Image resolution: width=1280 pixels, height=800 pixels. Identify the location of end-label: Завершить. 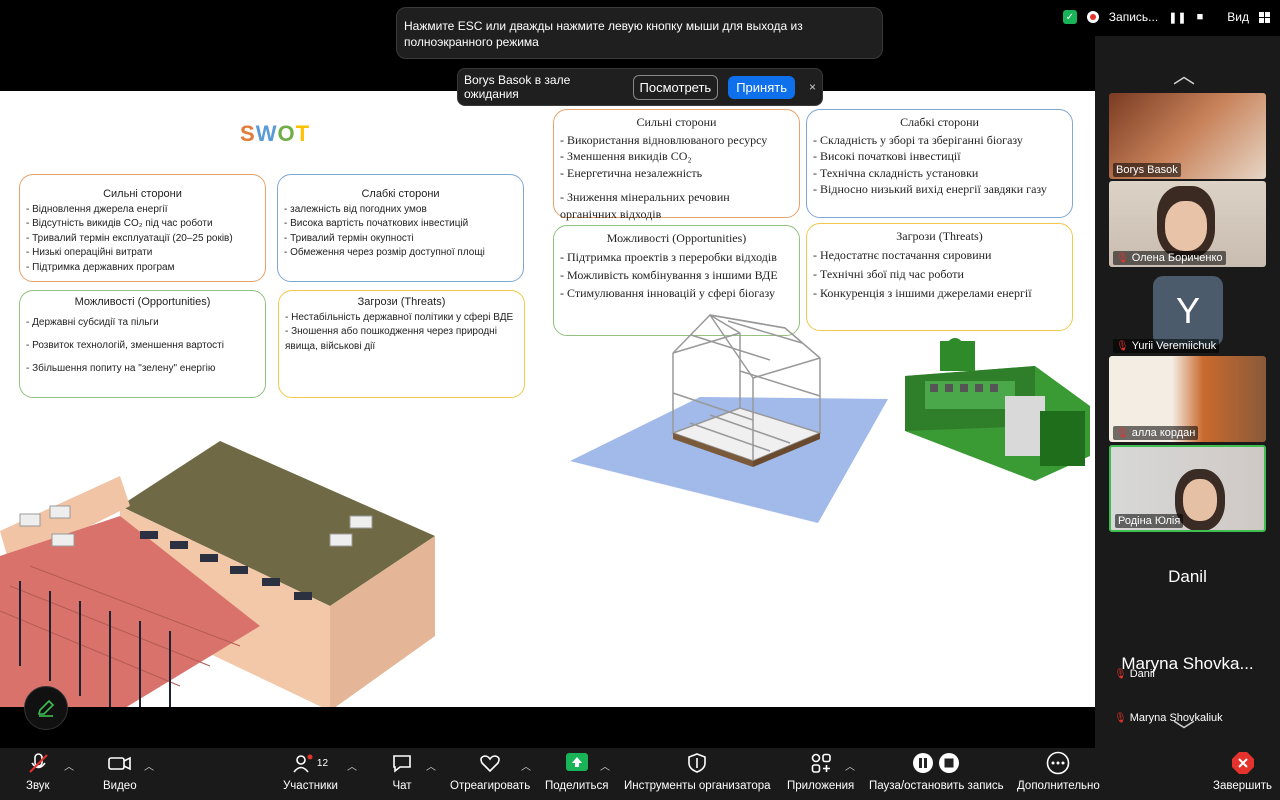
(1243, 786).